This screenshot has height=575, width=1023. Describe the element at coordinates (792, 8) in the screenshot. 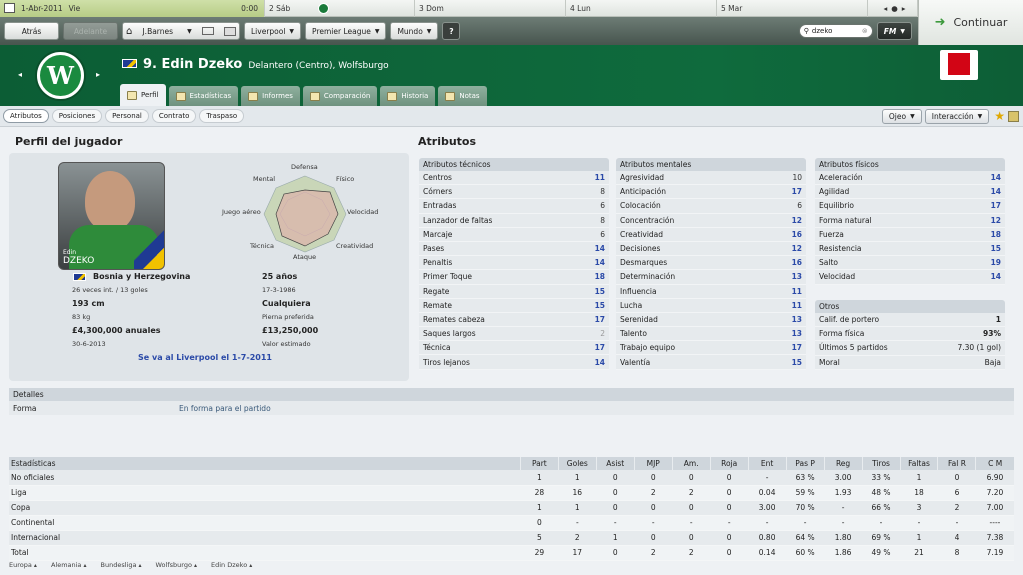

I see `calendar-day-5: 5 Mar` at that location.